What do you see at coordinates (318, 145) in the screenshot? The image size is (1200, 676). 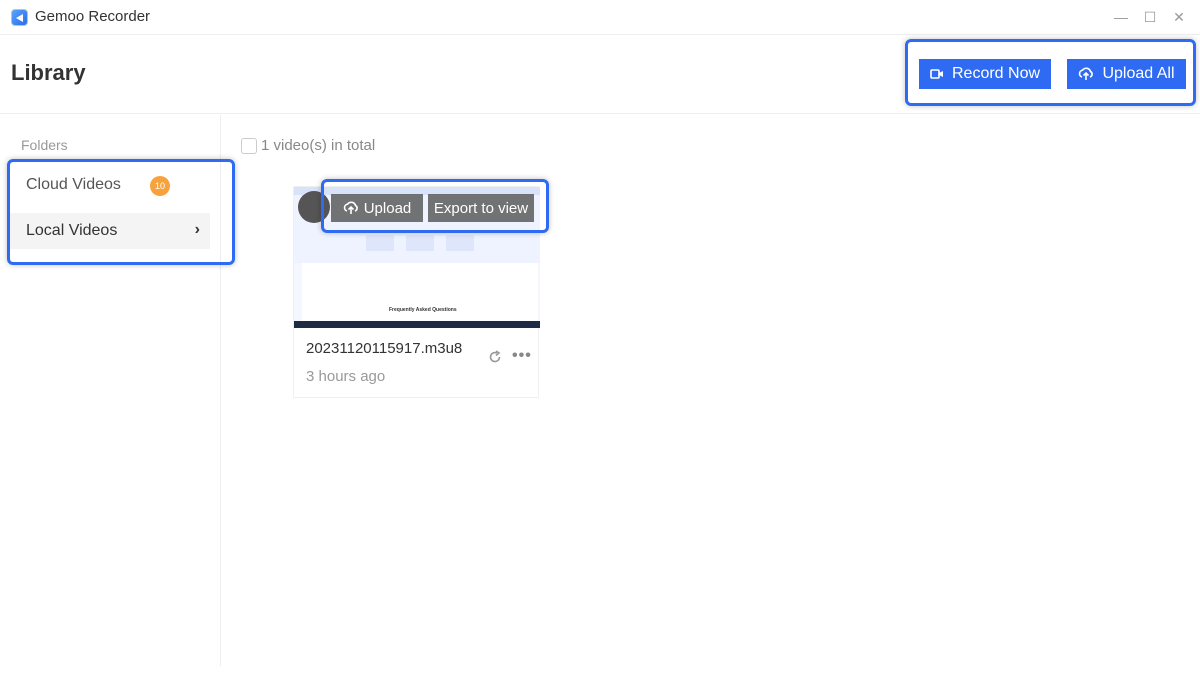 I see `video-count-text: 1 video(s) in total` at bounding box center [318, 145].